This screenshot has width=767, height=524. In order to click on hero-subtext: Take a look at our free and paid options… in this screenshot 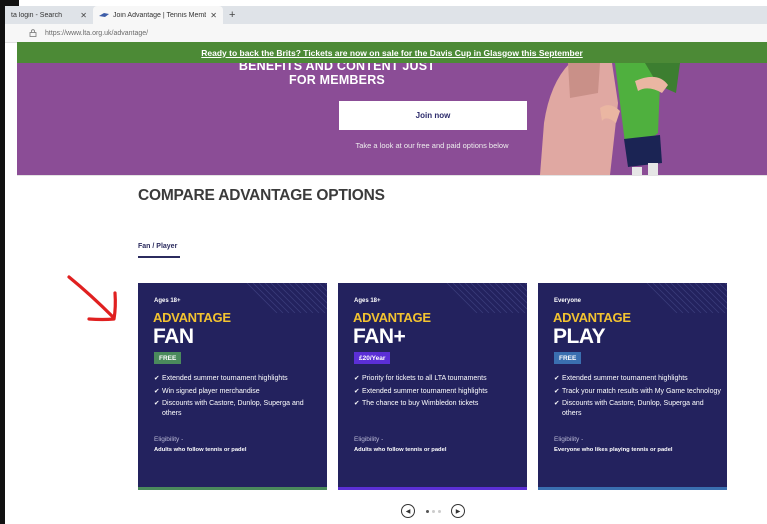, I will do `click(432, 145)`.